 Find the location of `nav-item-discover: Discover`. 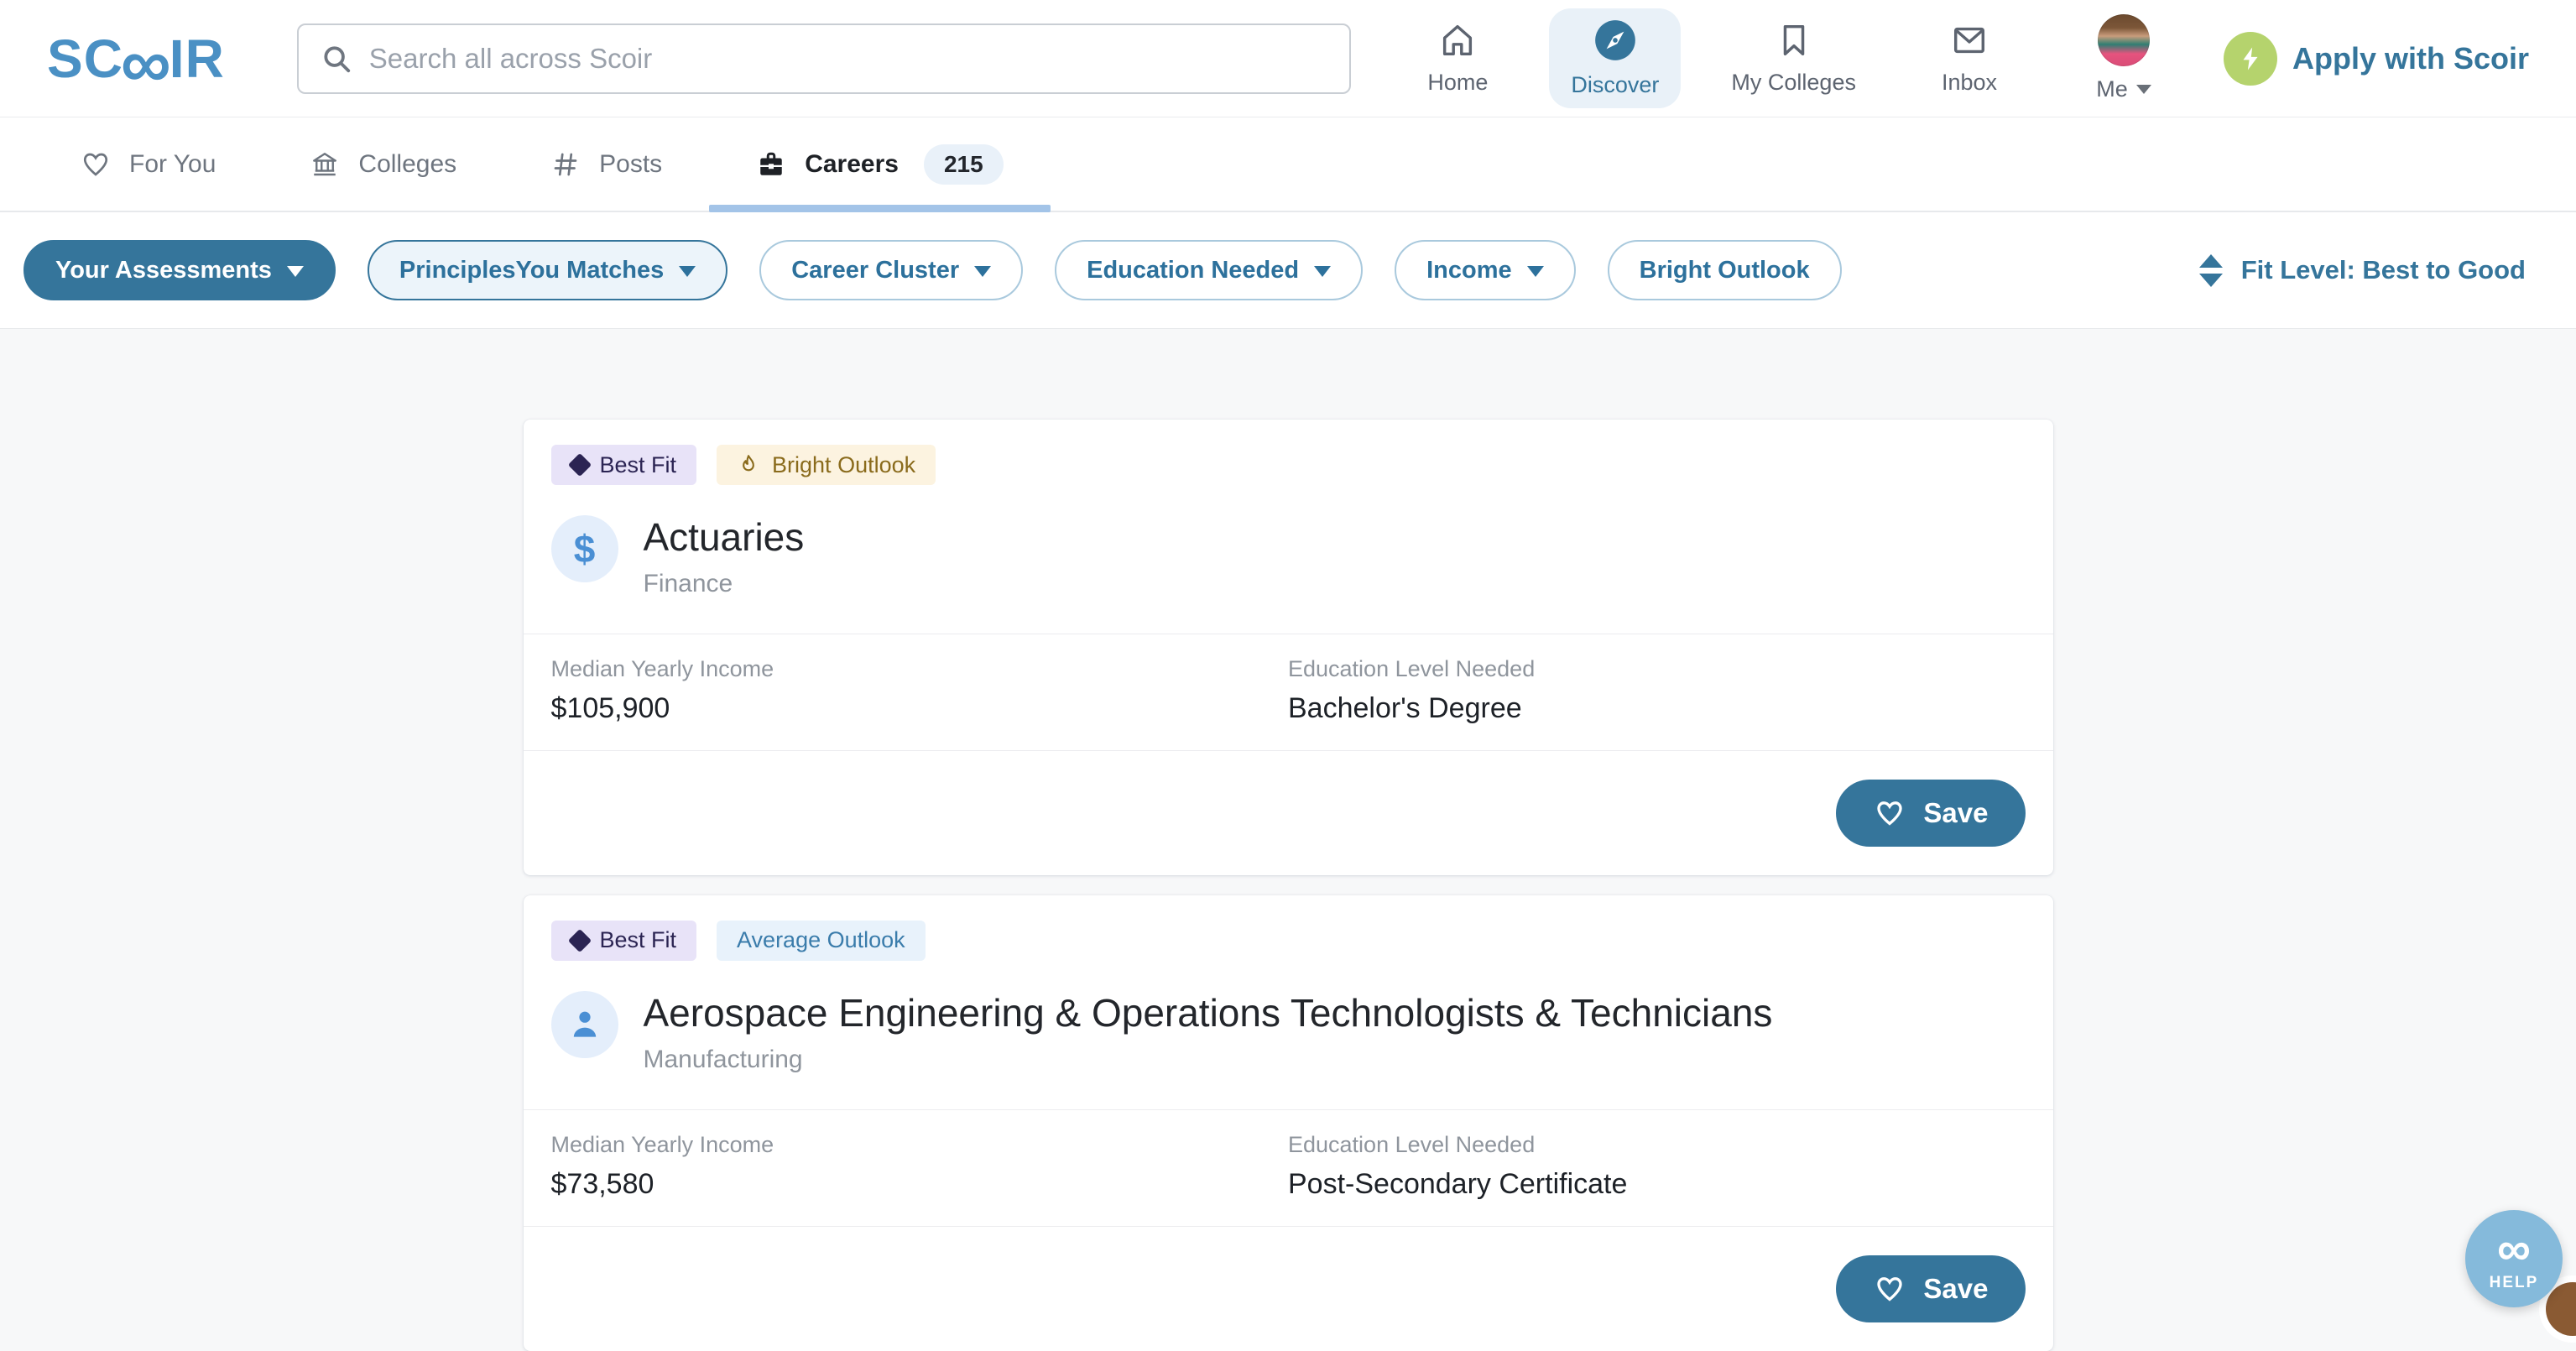

nav-item-discover: Discover is located at coordinates (1615, 58).